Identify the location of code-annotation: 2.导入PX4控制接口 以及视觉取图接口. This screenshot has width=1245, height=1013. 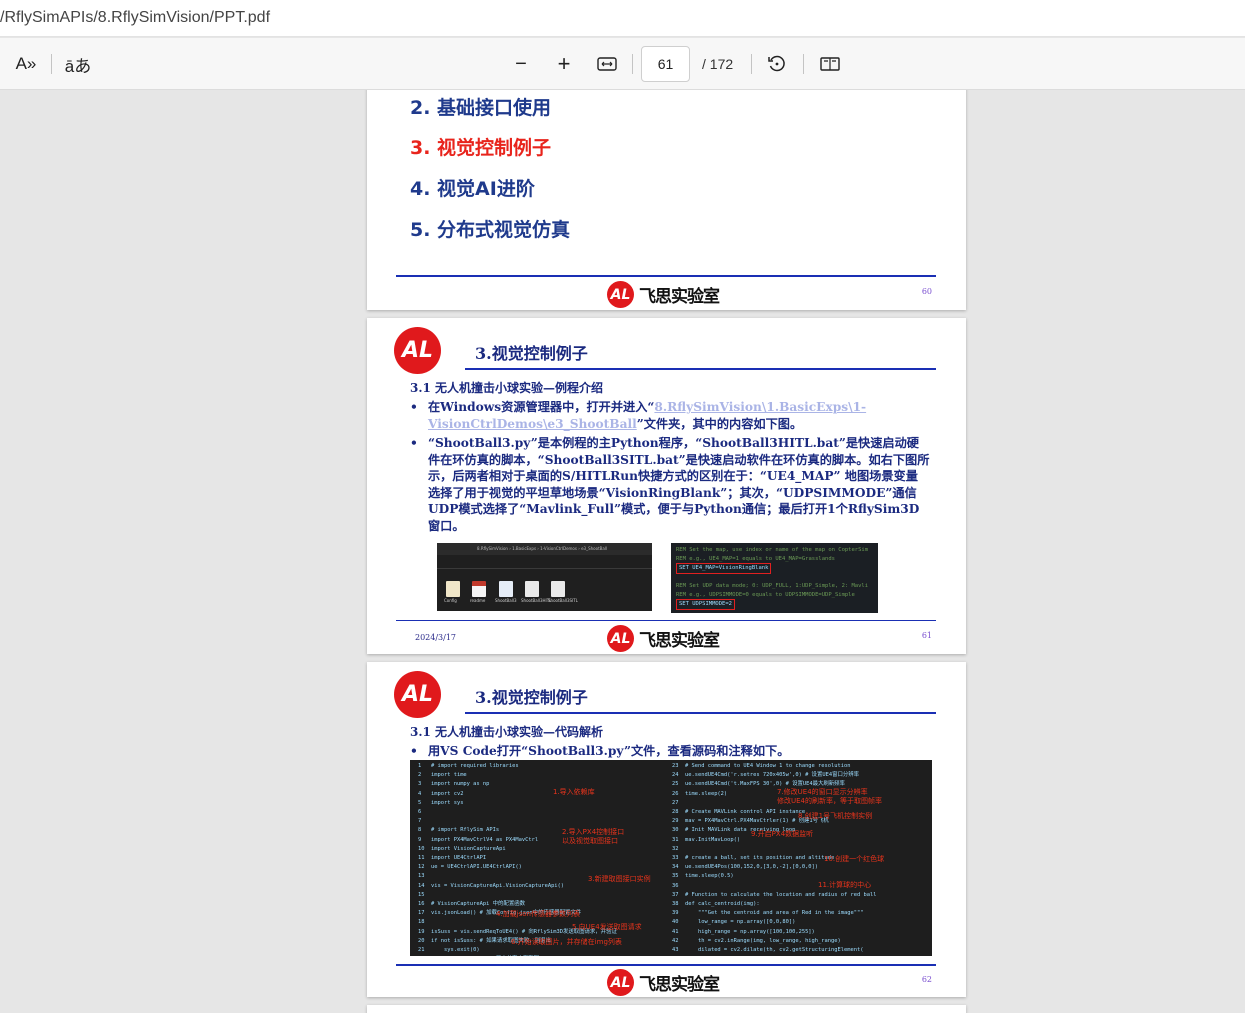
(593, 836).